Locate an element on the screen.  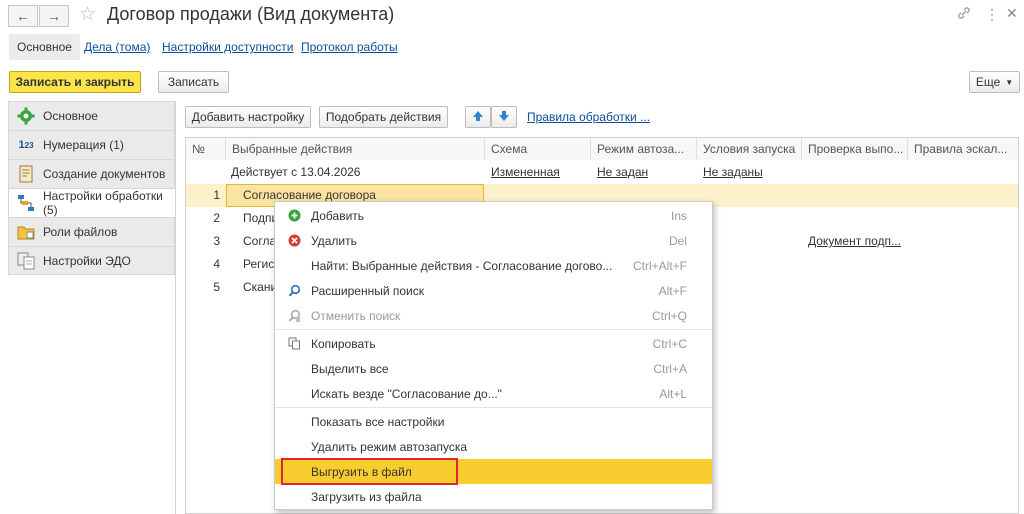
action-cell: Подпи is located at coordinates (259, 218).